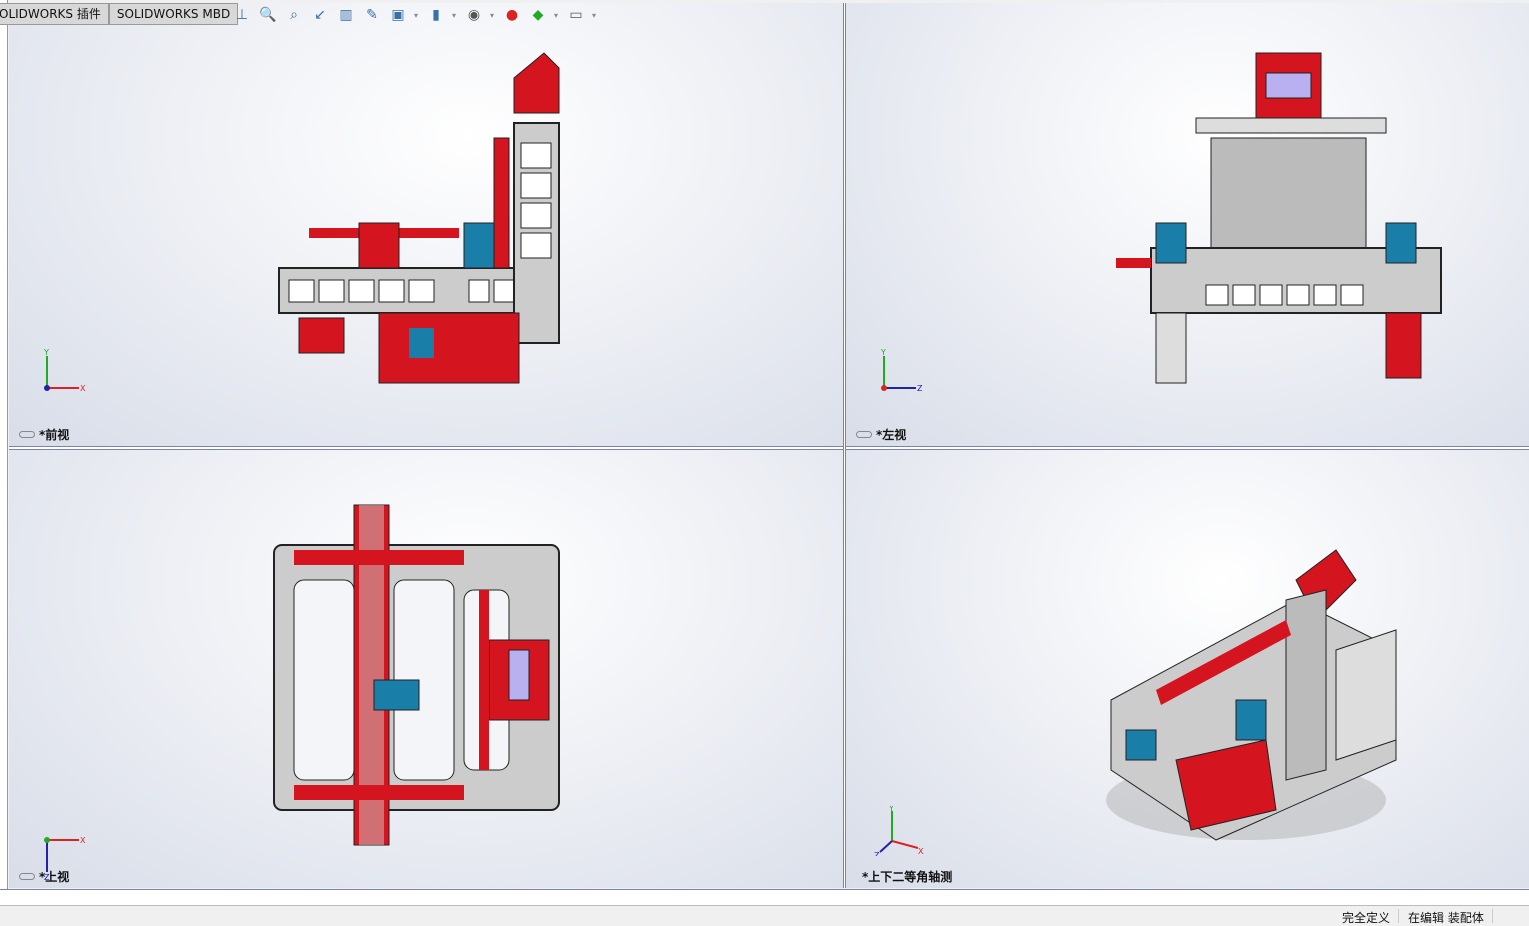 Image resolution: width=1529 pixels, height=926 pixels. I want to click on status-definition: 完全定义, so click(1366, 918).